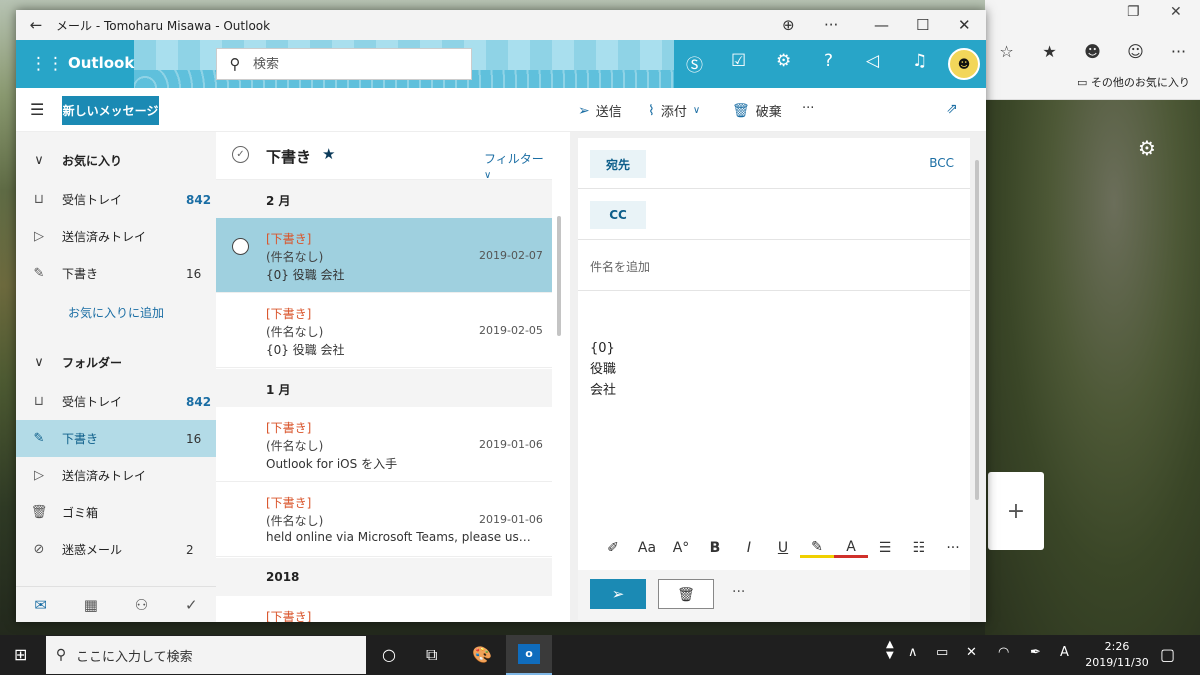  What do you see at coordinates (91, 605) in the screenshot?
I see `calendar-icon: ▦` at bounding box center [91, 605].